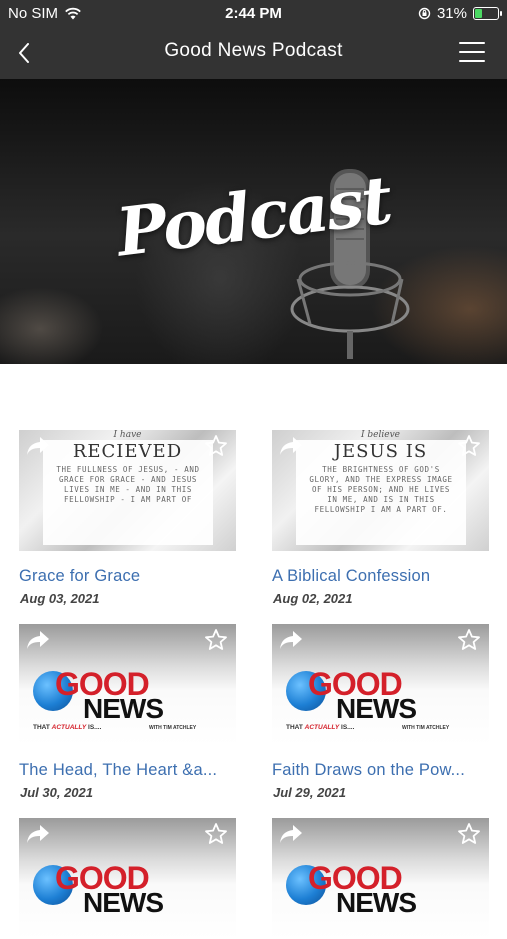  Describe the element at coordinates (479, 13) in the screenshot. I see `battery-fill` at that location.